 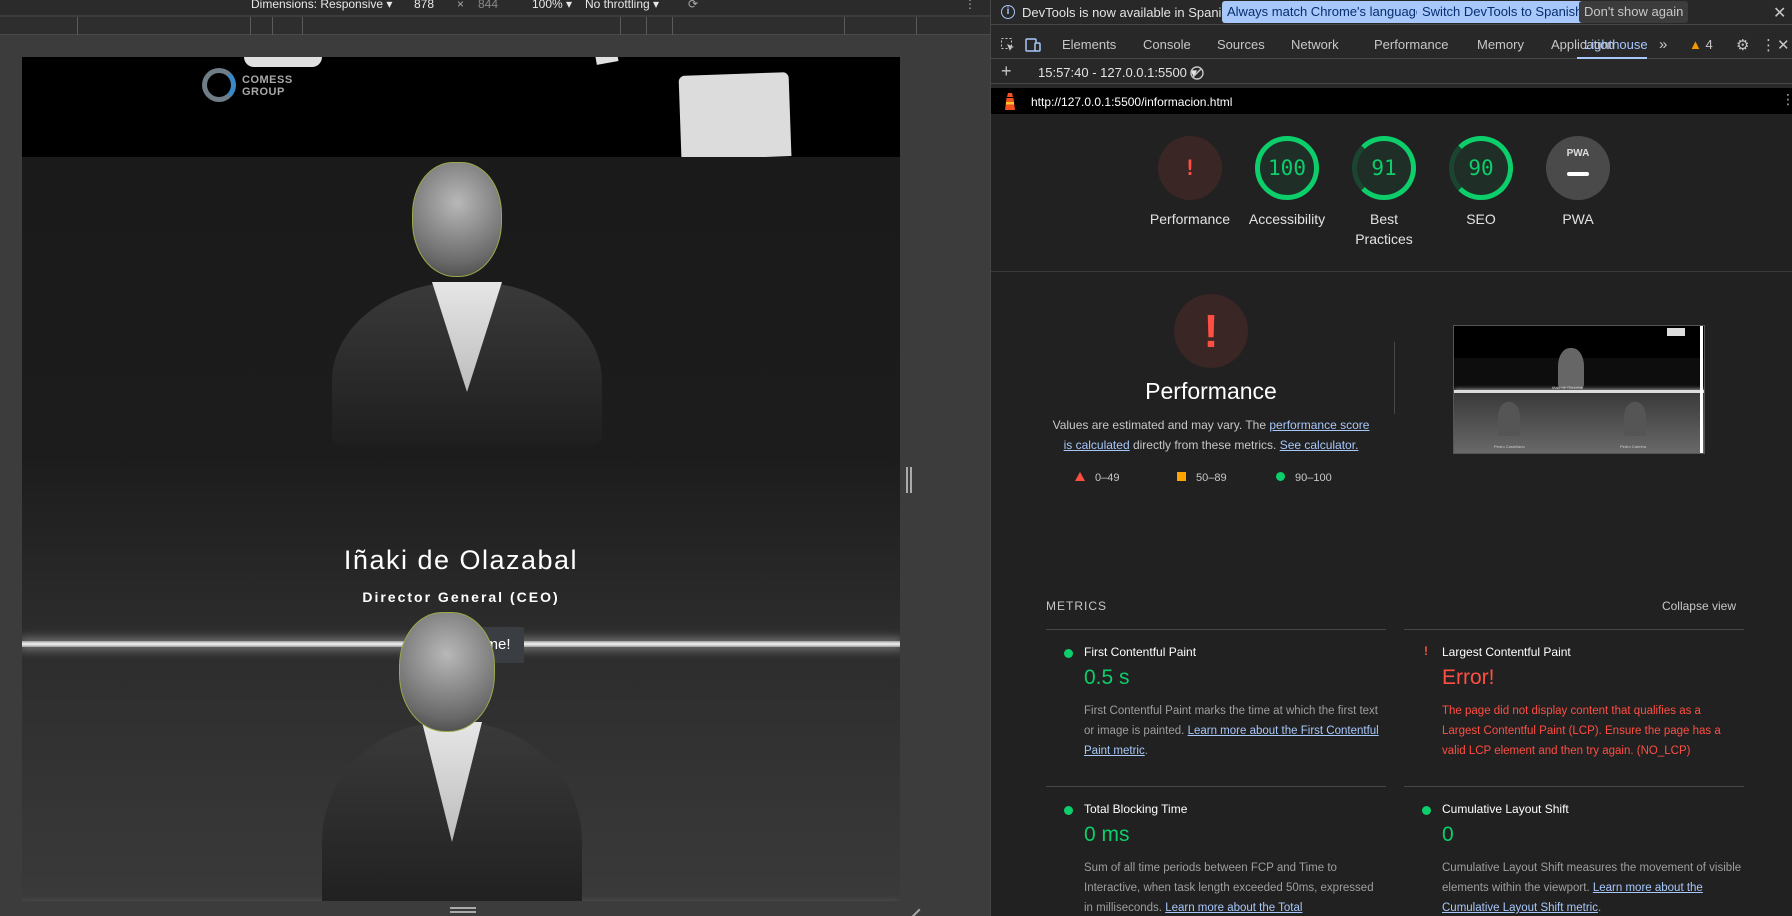 What do you see at coordinates (1663, 44) in the screenshot?
I see `more-tabs-icon: »` at bounding box center [1663, 44].